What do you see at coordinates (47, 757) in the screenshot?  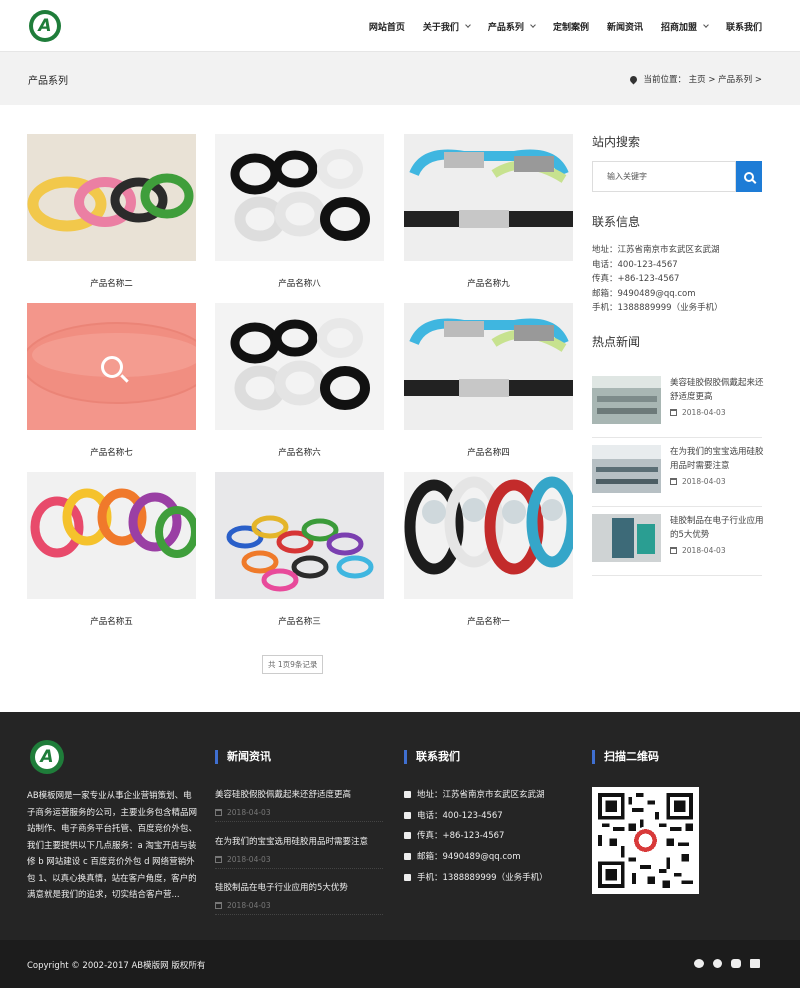 I see `footer-logo: A` at bounding box center [47, 757].